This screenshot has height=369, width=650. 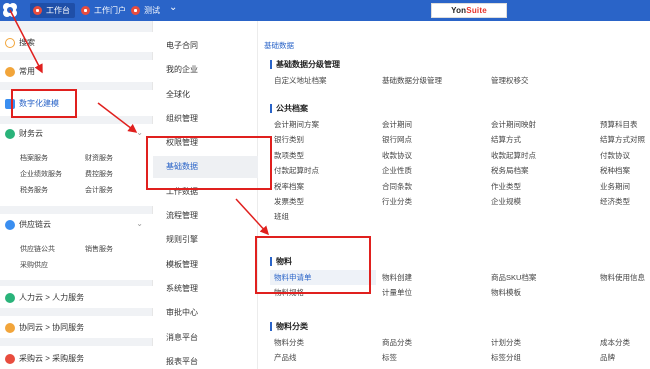 I want to click on archive-link: 班组, so click(x=281, y=216).